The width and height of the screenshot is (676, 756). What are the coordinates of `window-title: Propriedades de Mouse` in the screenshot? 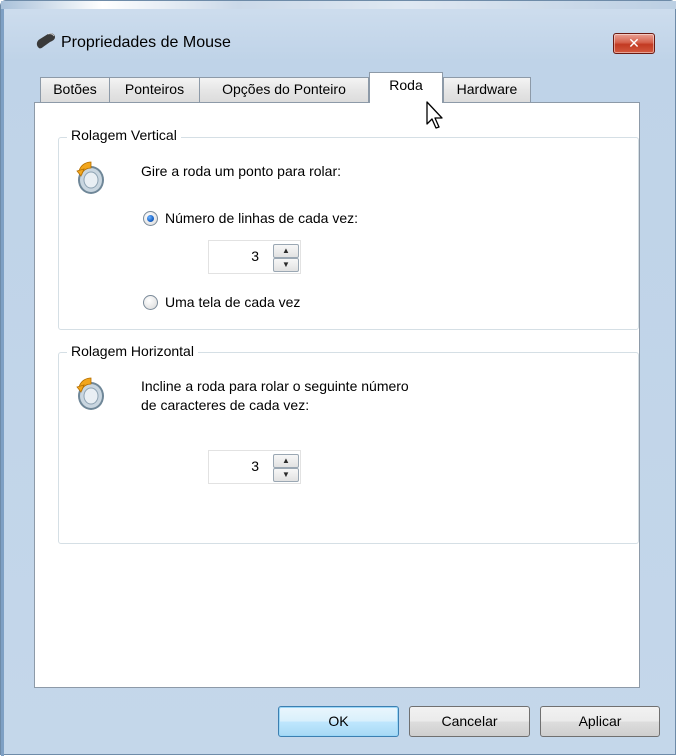 It's located at (146, 42).